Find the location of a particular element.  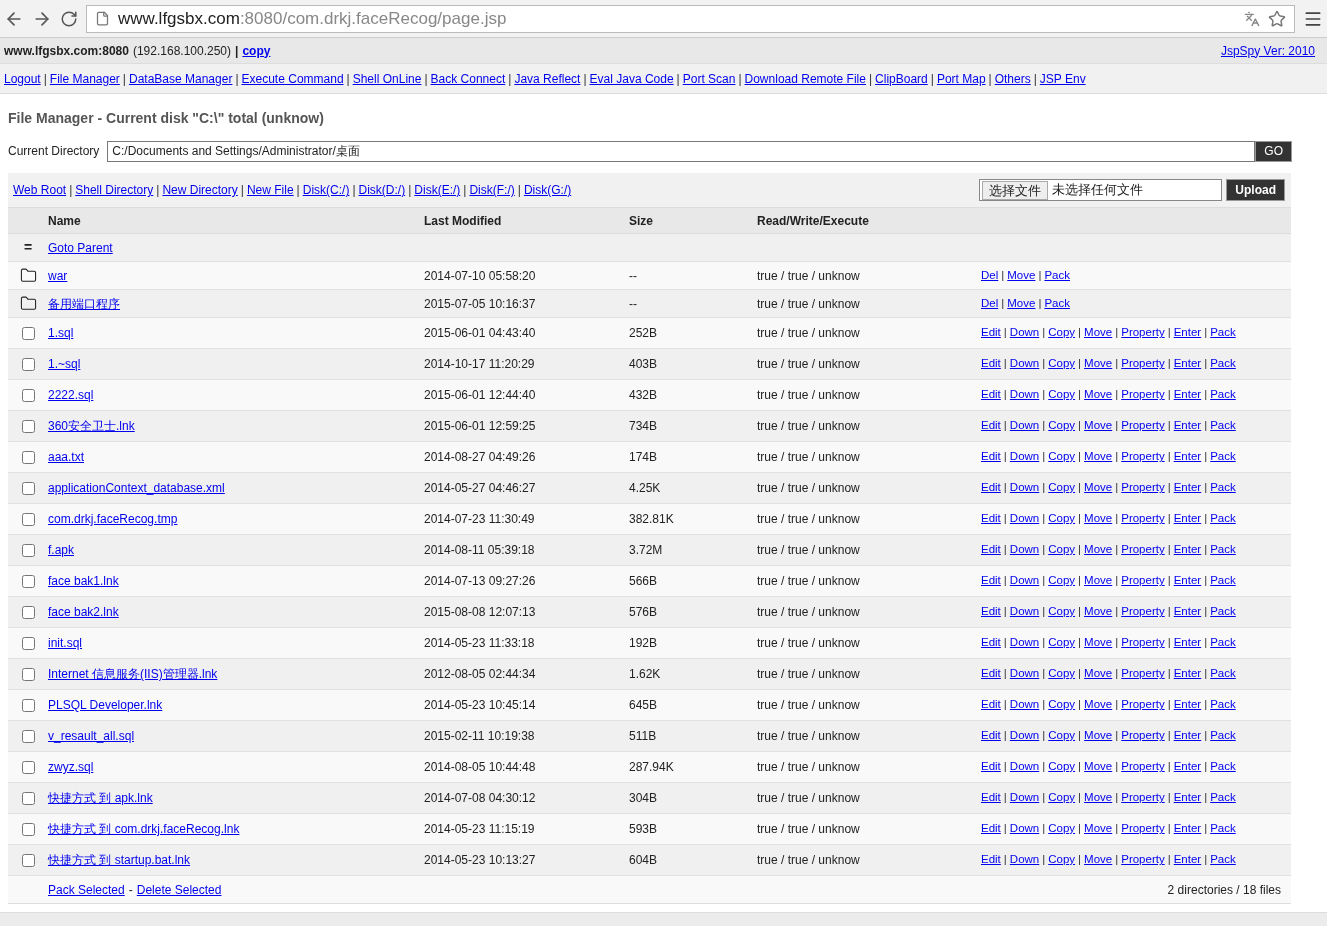

nav-link: Eval Java Code is located at coordinates (631, 78).